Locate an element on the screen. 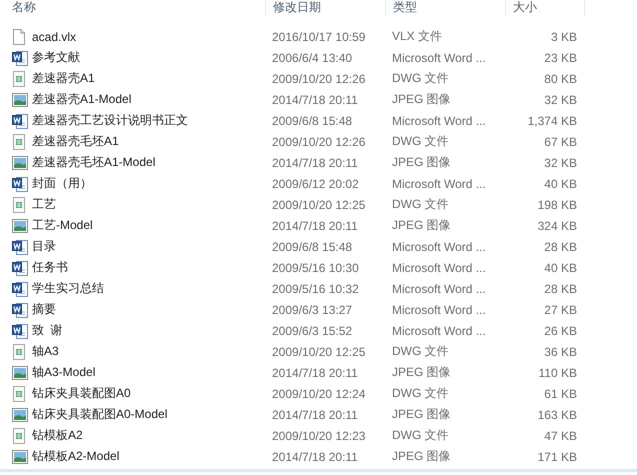  column-header: 类型 is located at coordinates (405, 7).